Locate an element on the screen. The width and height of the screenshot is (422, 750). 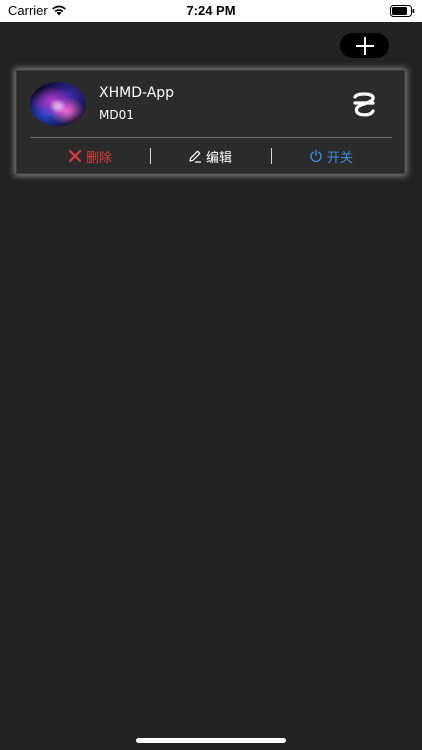
home-indicator is located at coordinates (211, 740).